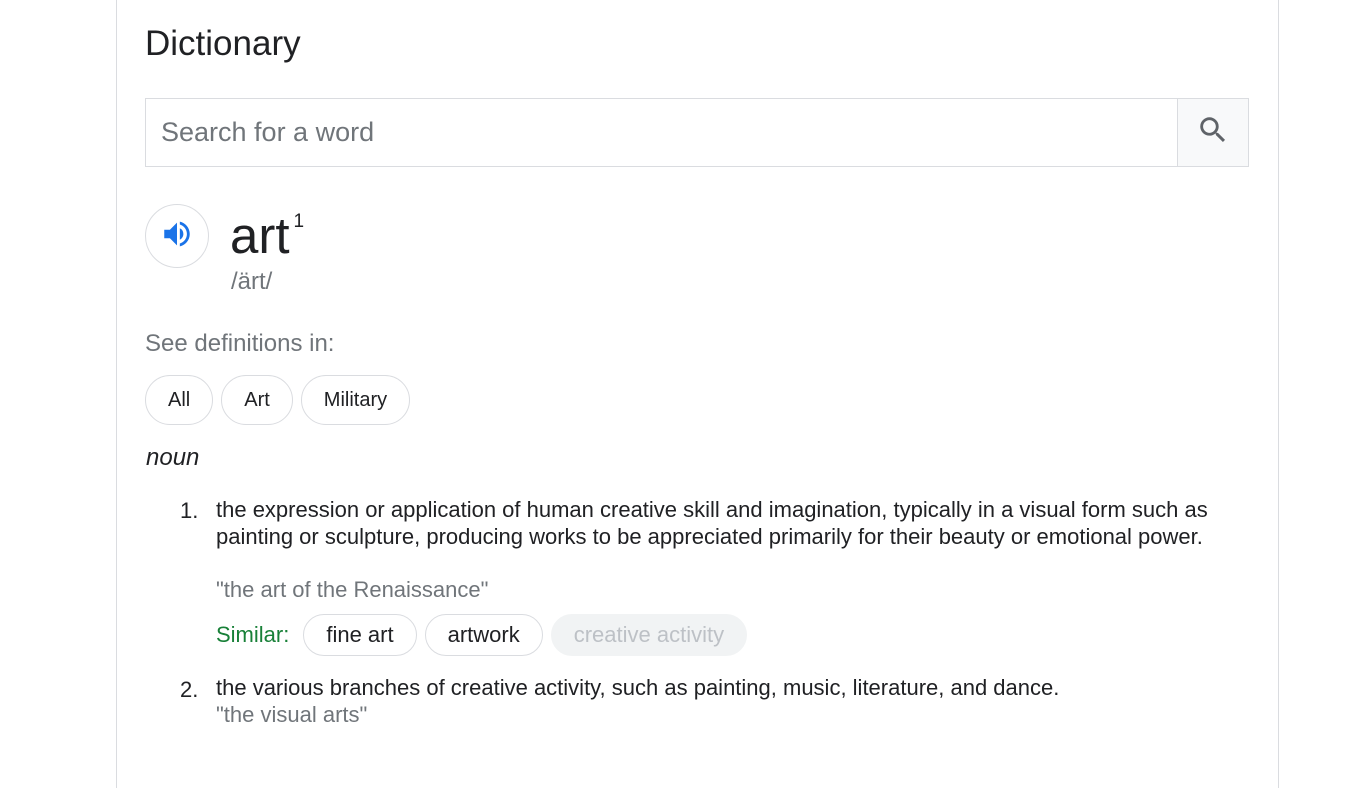 The width and height of the screenshot is (1366, 788). I want to click on chip-military: Military, so click(355, 400).